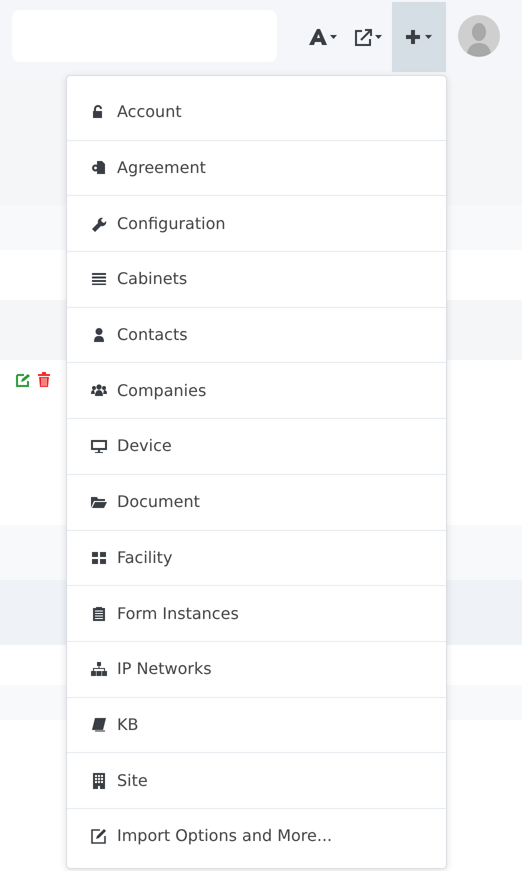  Describe the element at coordinates (256, 558) in the screenshot. I see `menu-item: Facility` at that location.